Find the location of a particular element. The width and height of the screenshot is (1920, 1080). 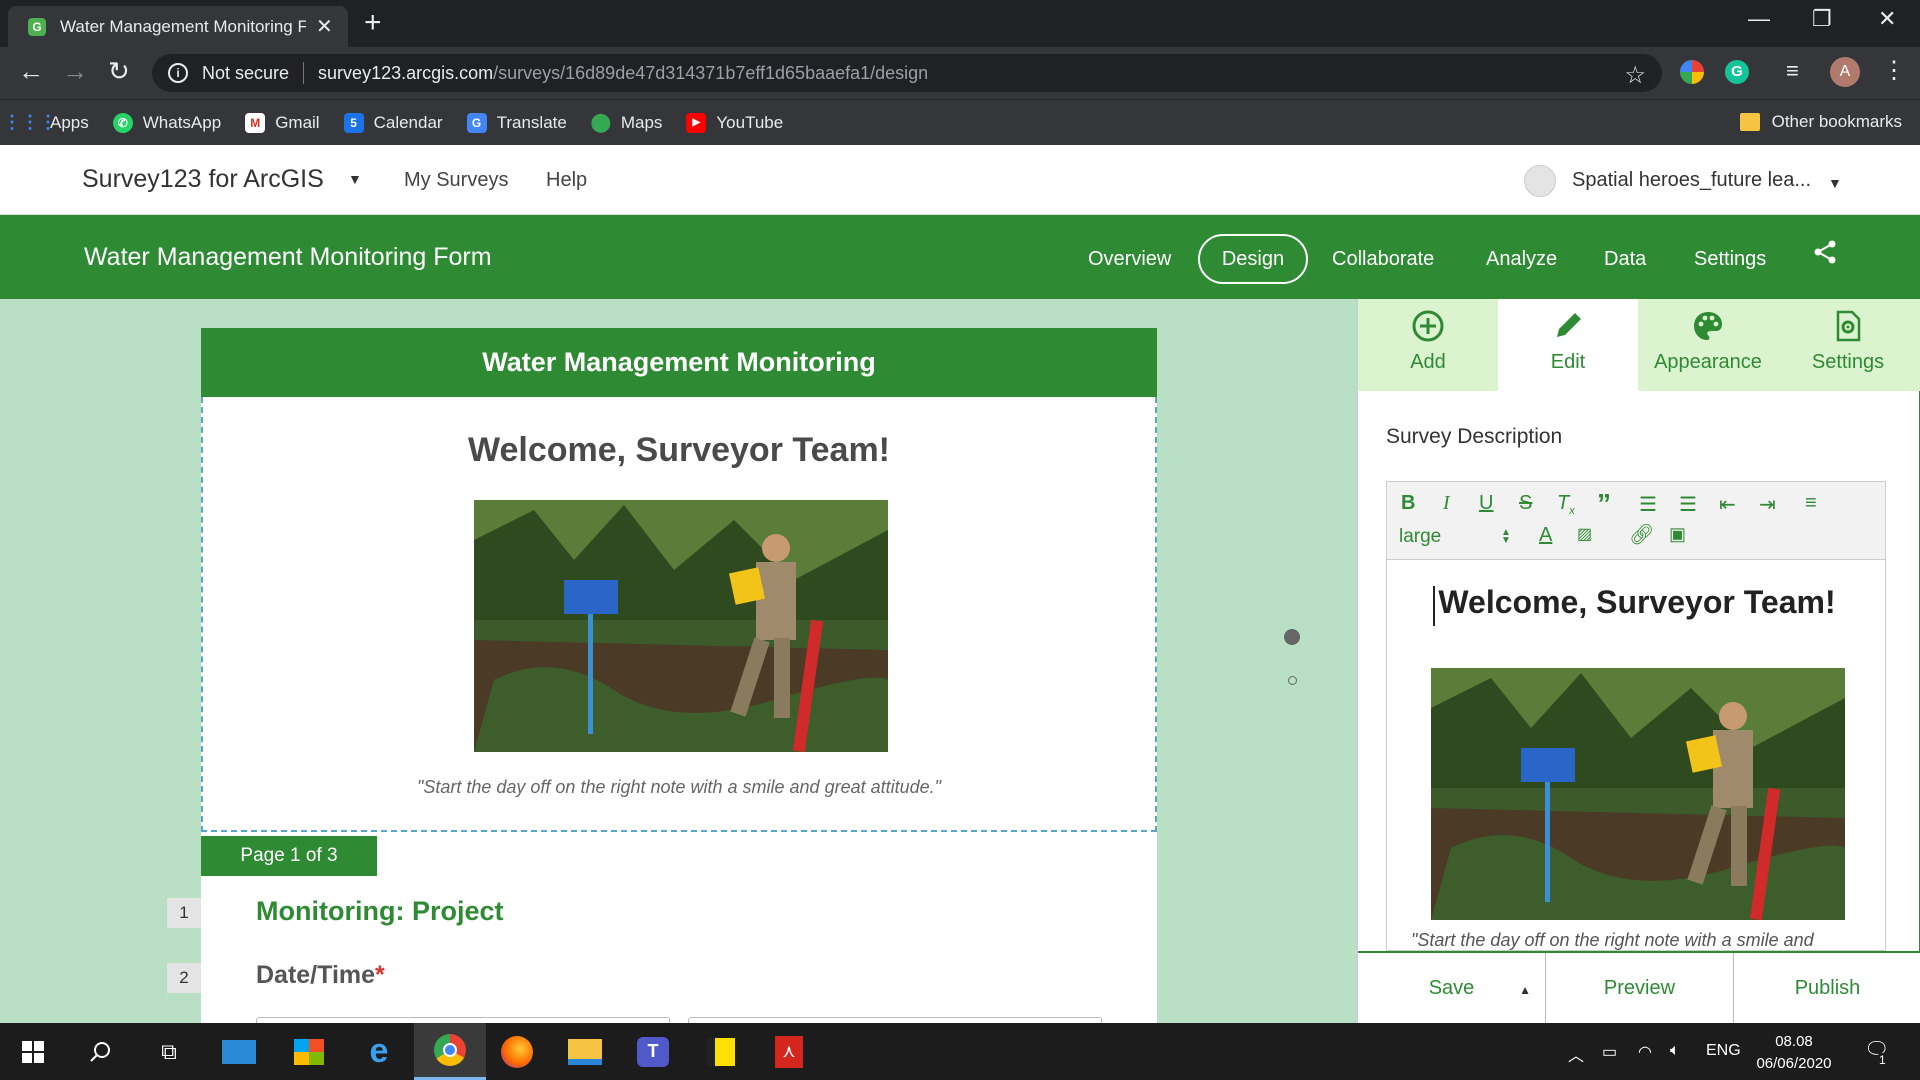

text-color-icon: A is located at coordinates (1545, 535).